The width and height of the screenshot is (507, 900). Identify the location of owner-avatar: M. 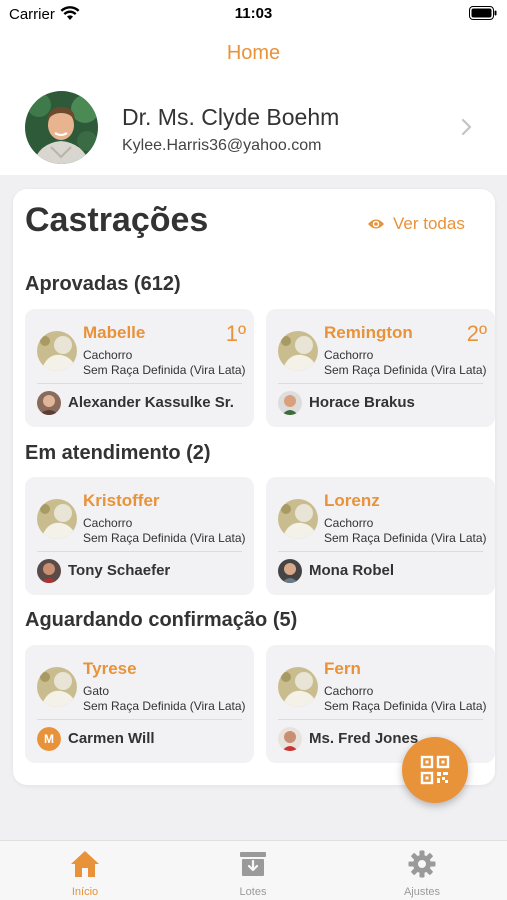
(49, 739).